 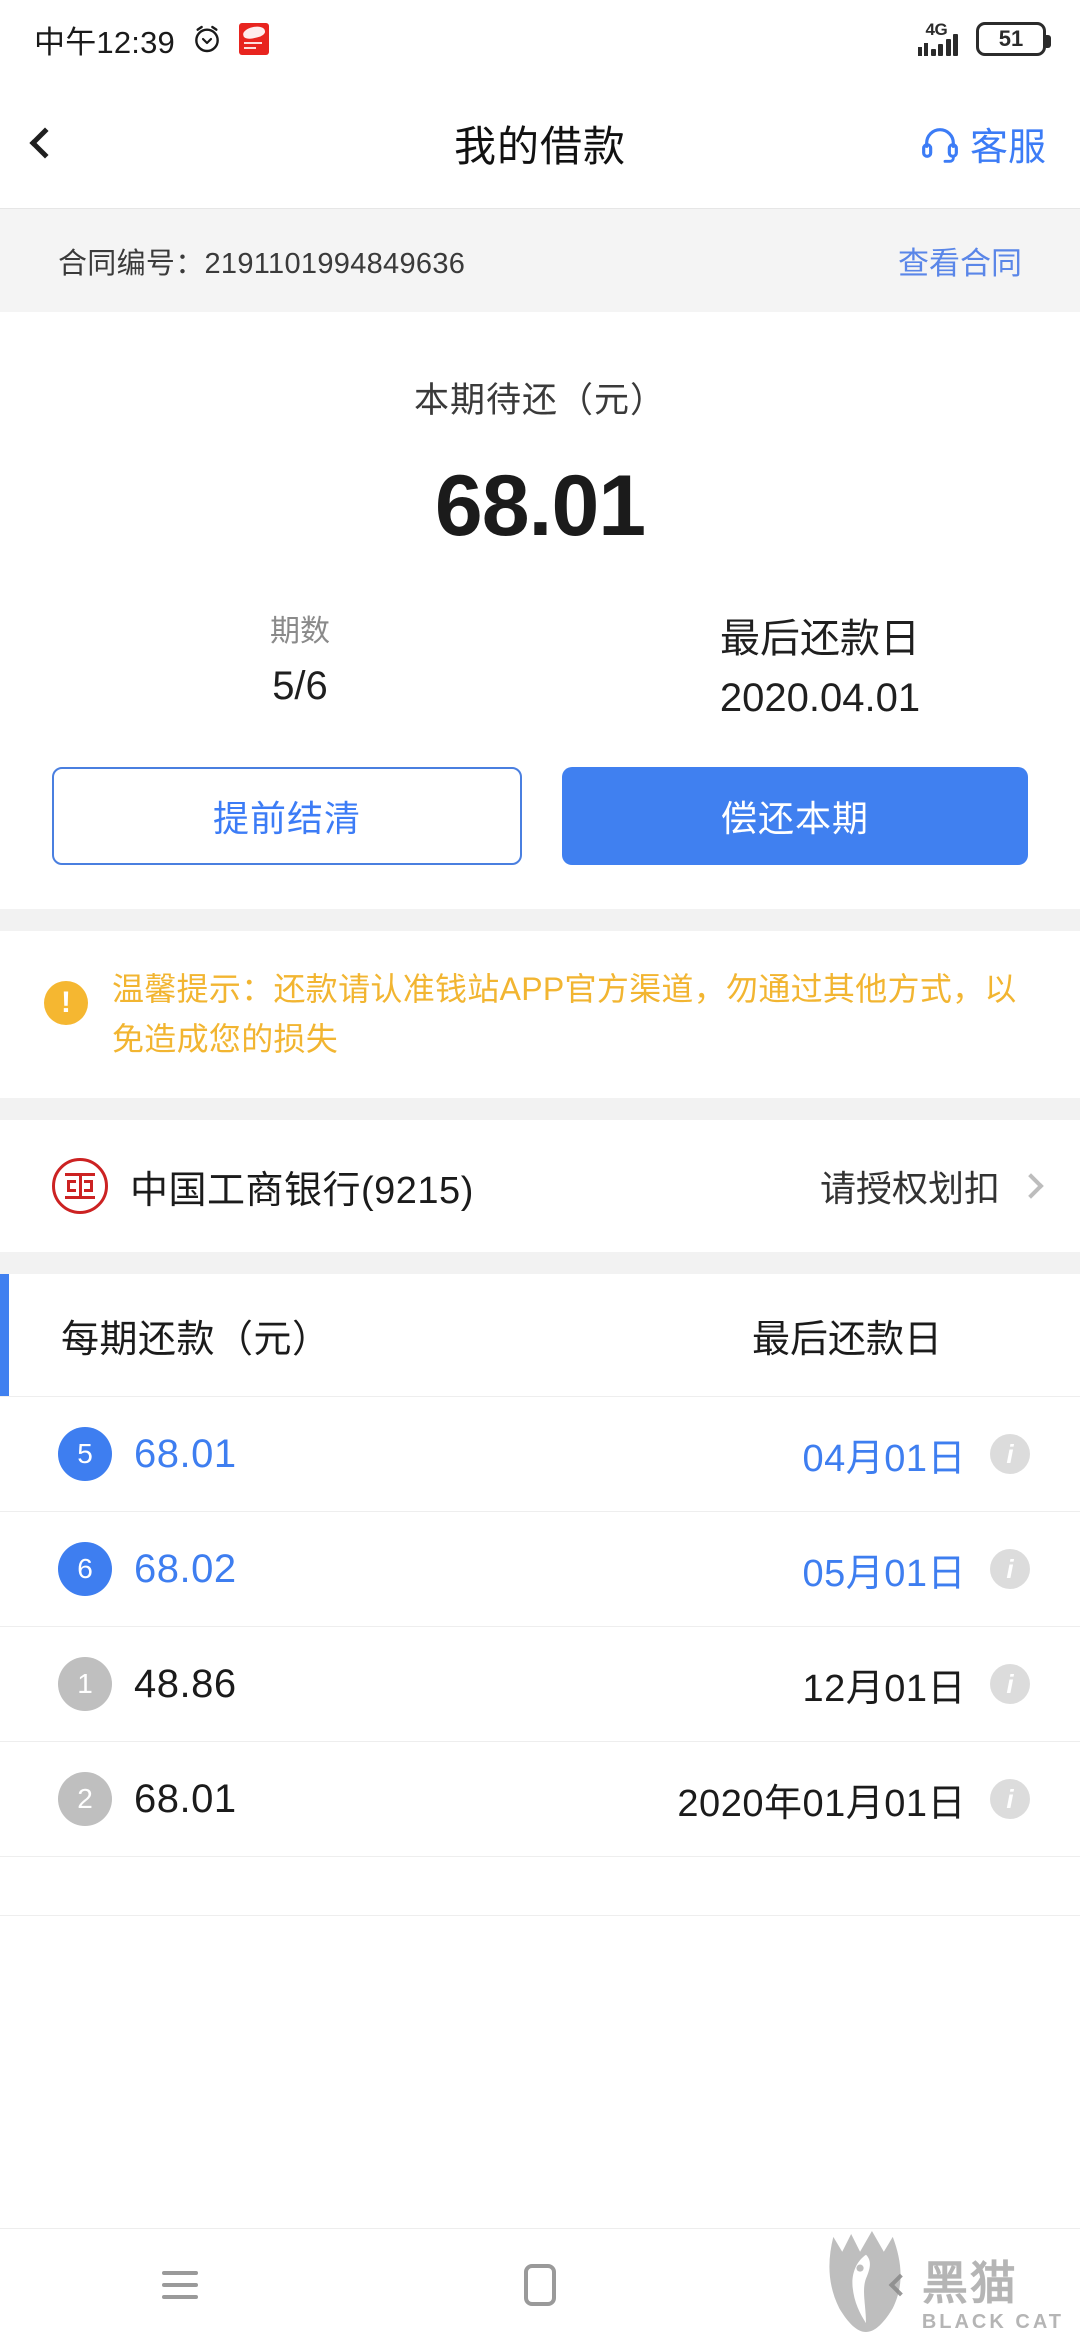 I want to click on icbc-logo-icon, so click(x=80, y=1186).